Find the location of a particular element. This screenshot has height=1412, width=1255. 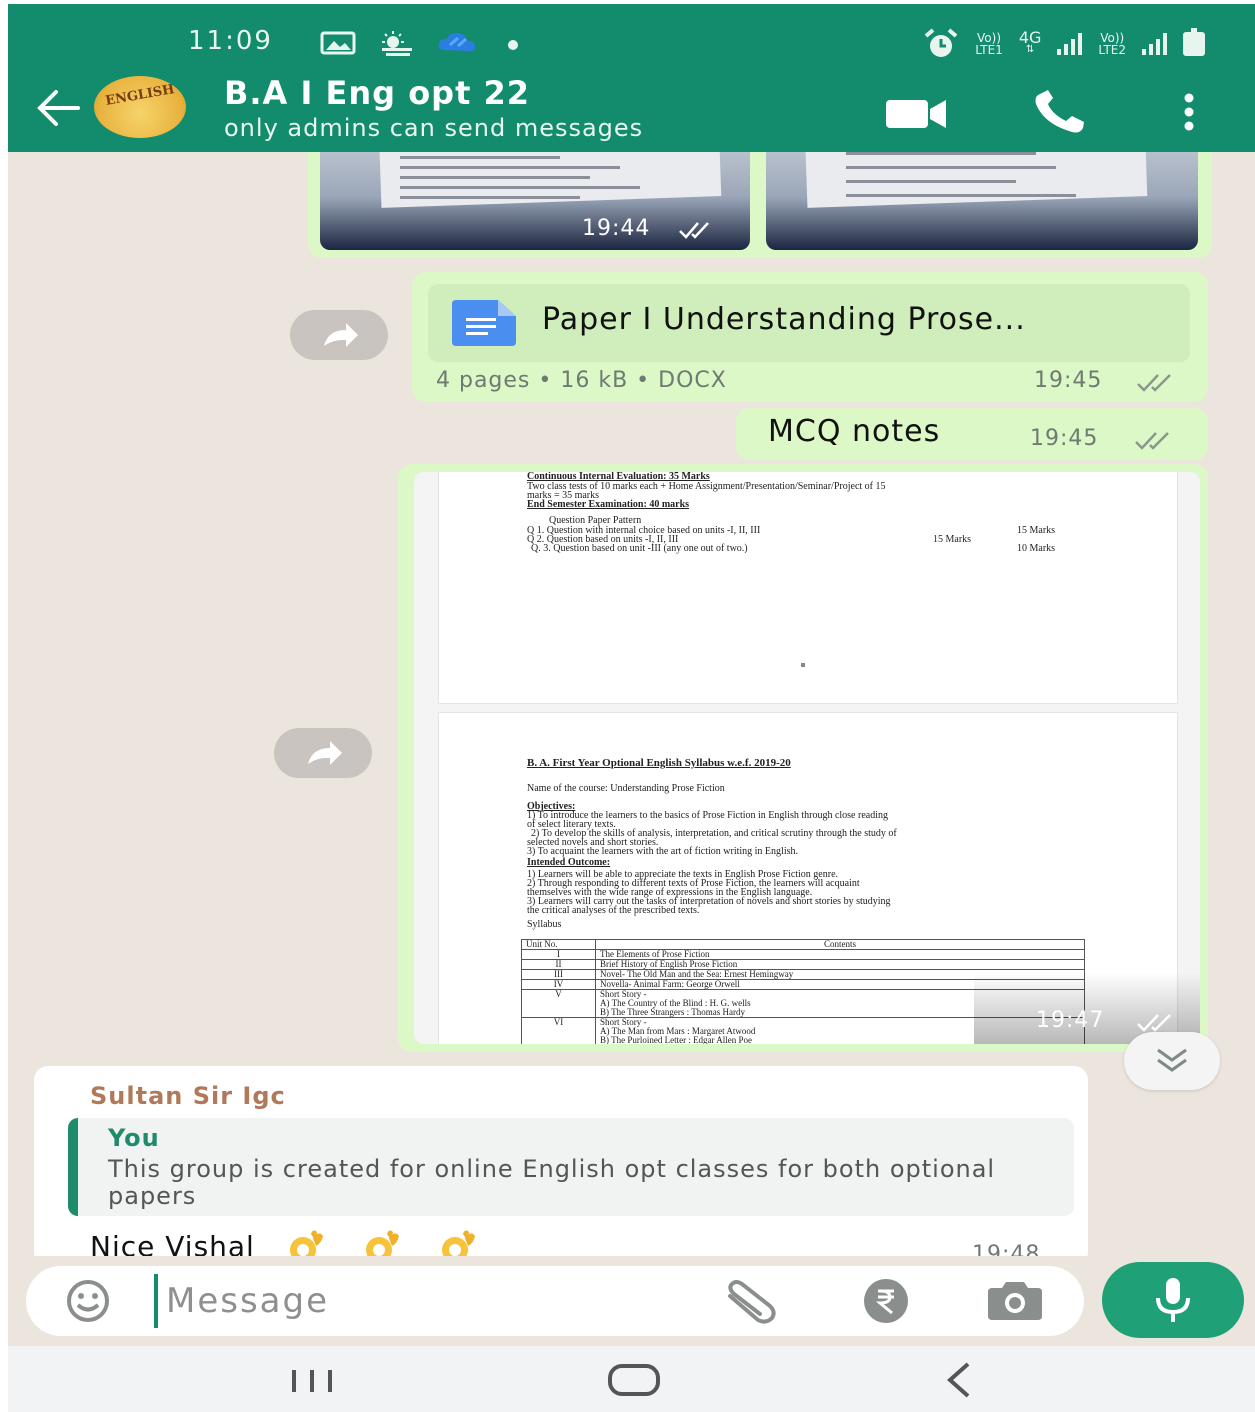

scroll-to-bottom-button is located at coordinates (1172, 1061).